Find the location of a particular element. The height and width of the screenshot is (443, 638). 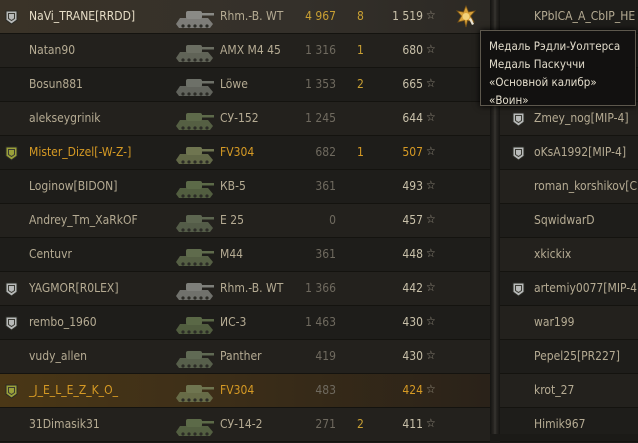

player-name: NaVi_TRANE[RRDD] is located at coordinates (82, 16).